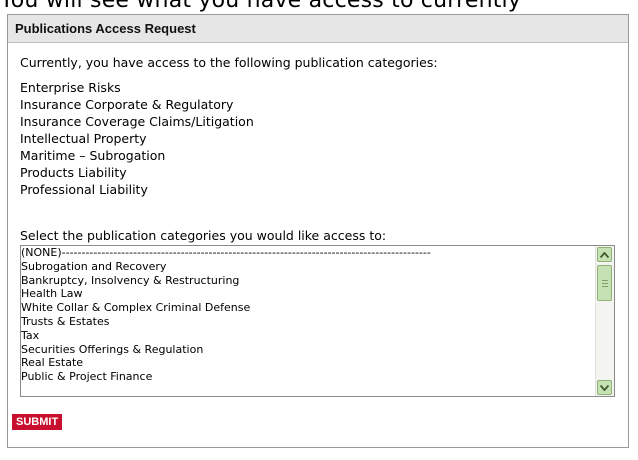  Describe the element at coordinates (73, 172) in the screenshot. I see `current-category-item: Products Liability` at that location.